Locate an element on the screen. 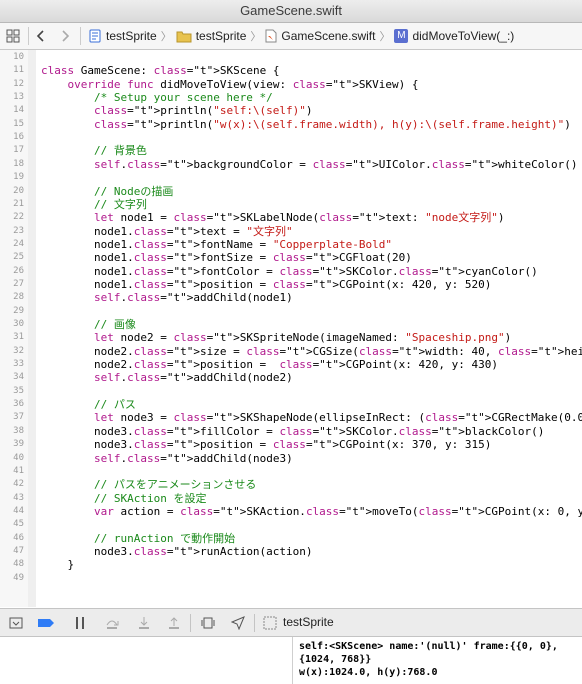 The width and height of the screenshot is (582, 684). line-number: 49 is located at coordinates (18, 577).